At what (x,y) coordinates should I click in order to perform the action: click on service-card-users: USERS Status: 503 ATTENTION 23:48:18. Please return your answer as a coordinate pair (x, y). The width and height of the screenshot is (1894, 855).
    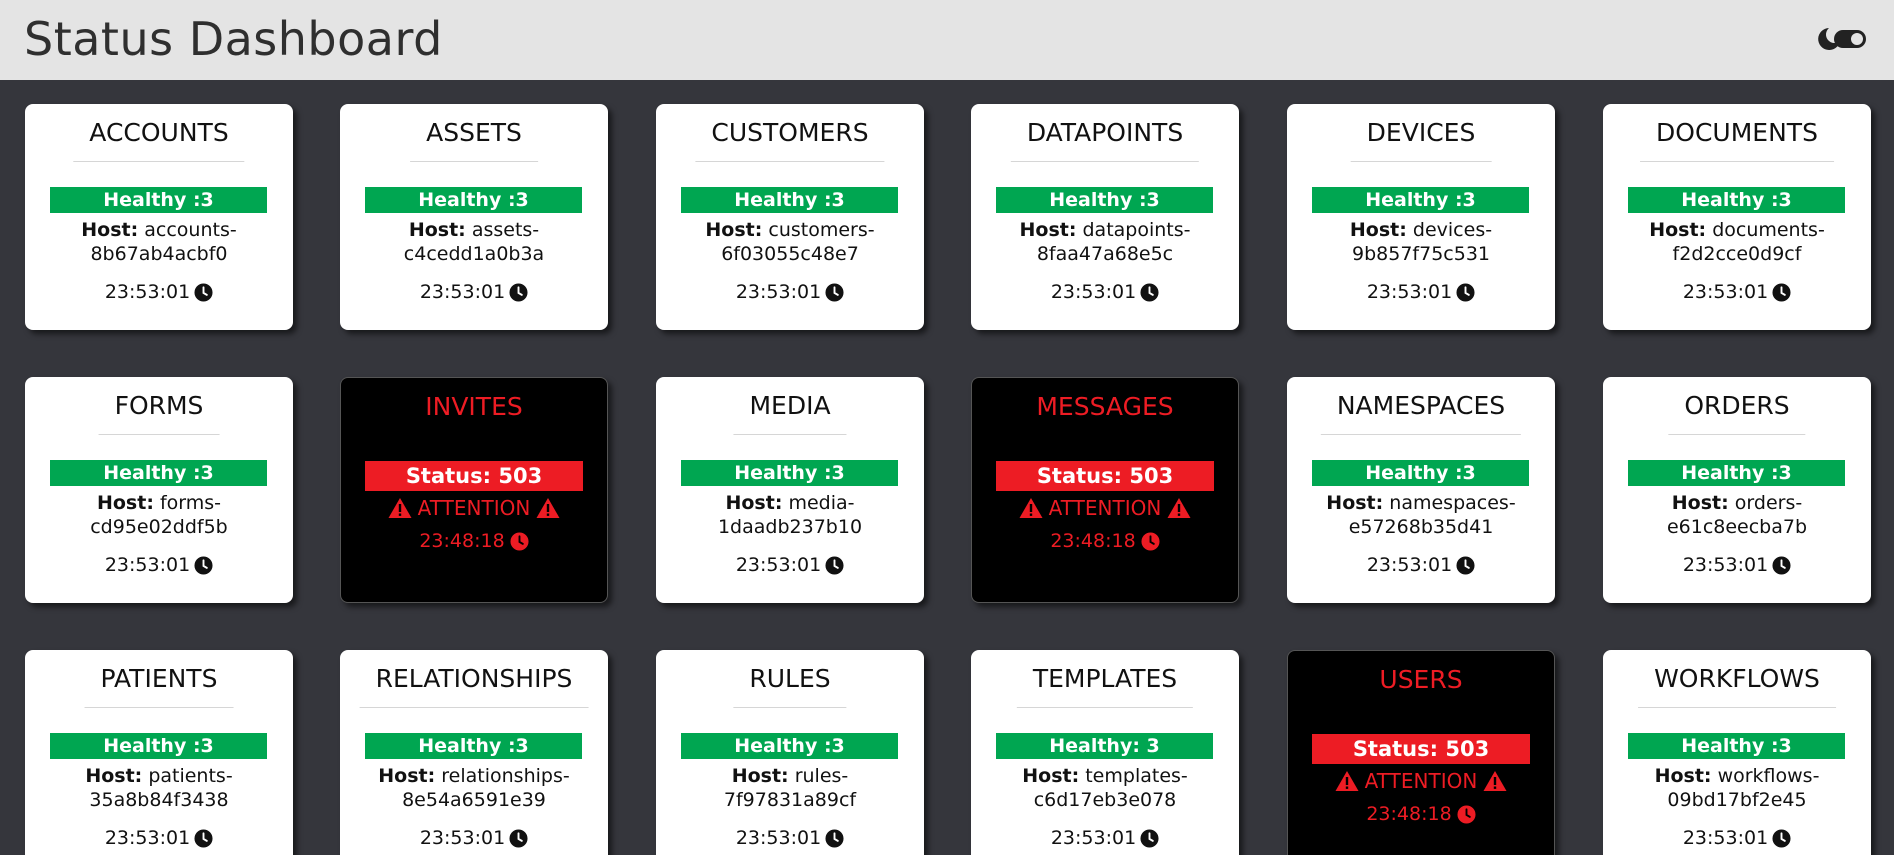
    Looking at the image, I should click on (1421, 752).